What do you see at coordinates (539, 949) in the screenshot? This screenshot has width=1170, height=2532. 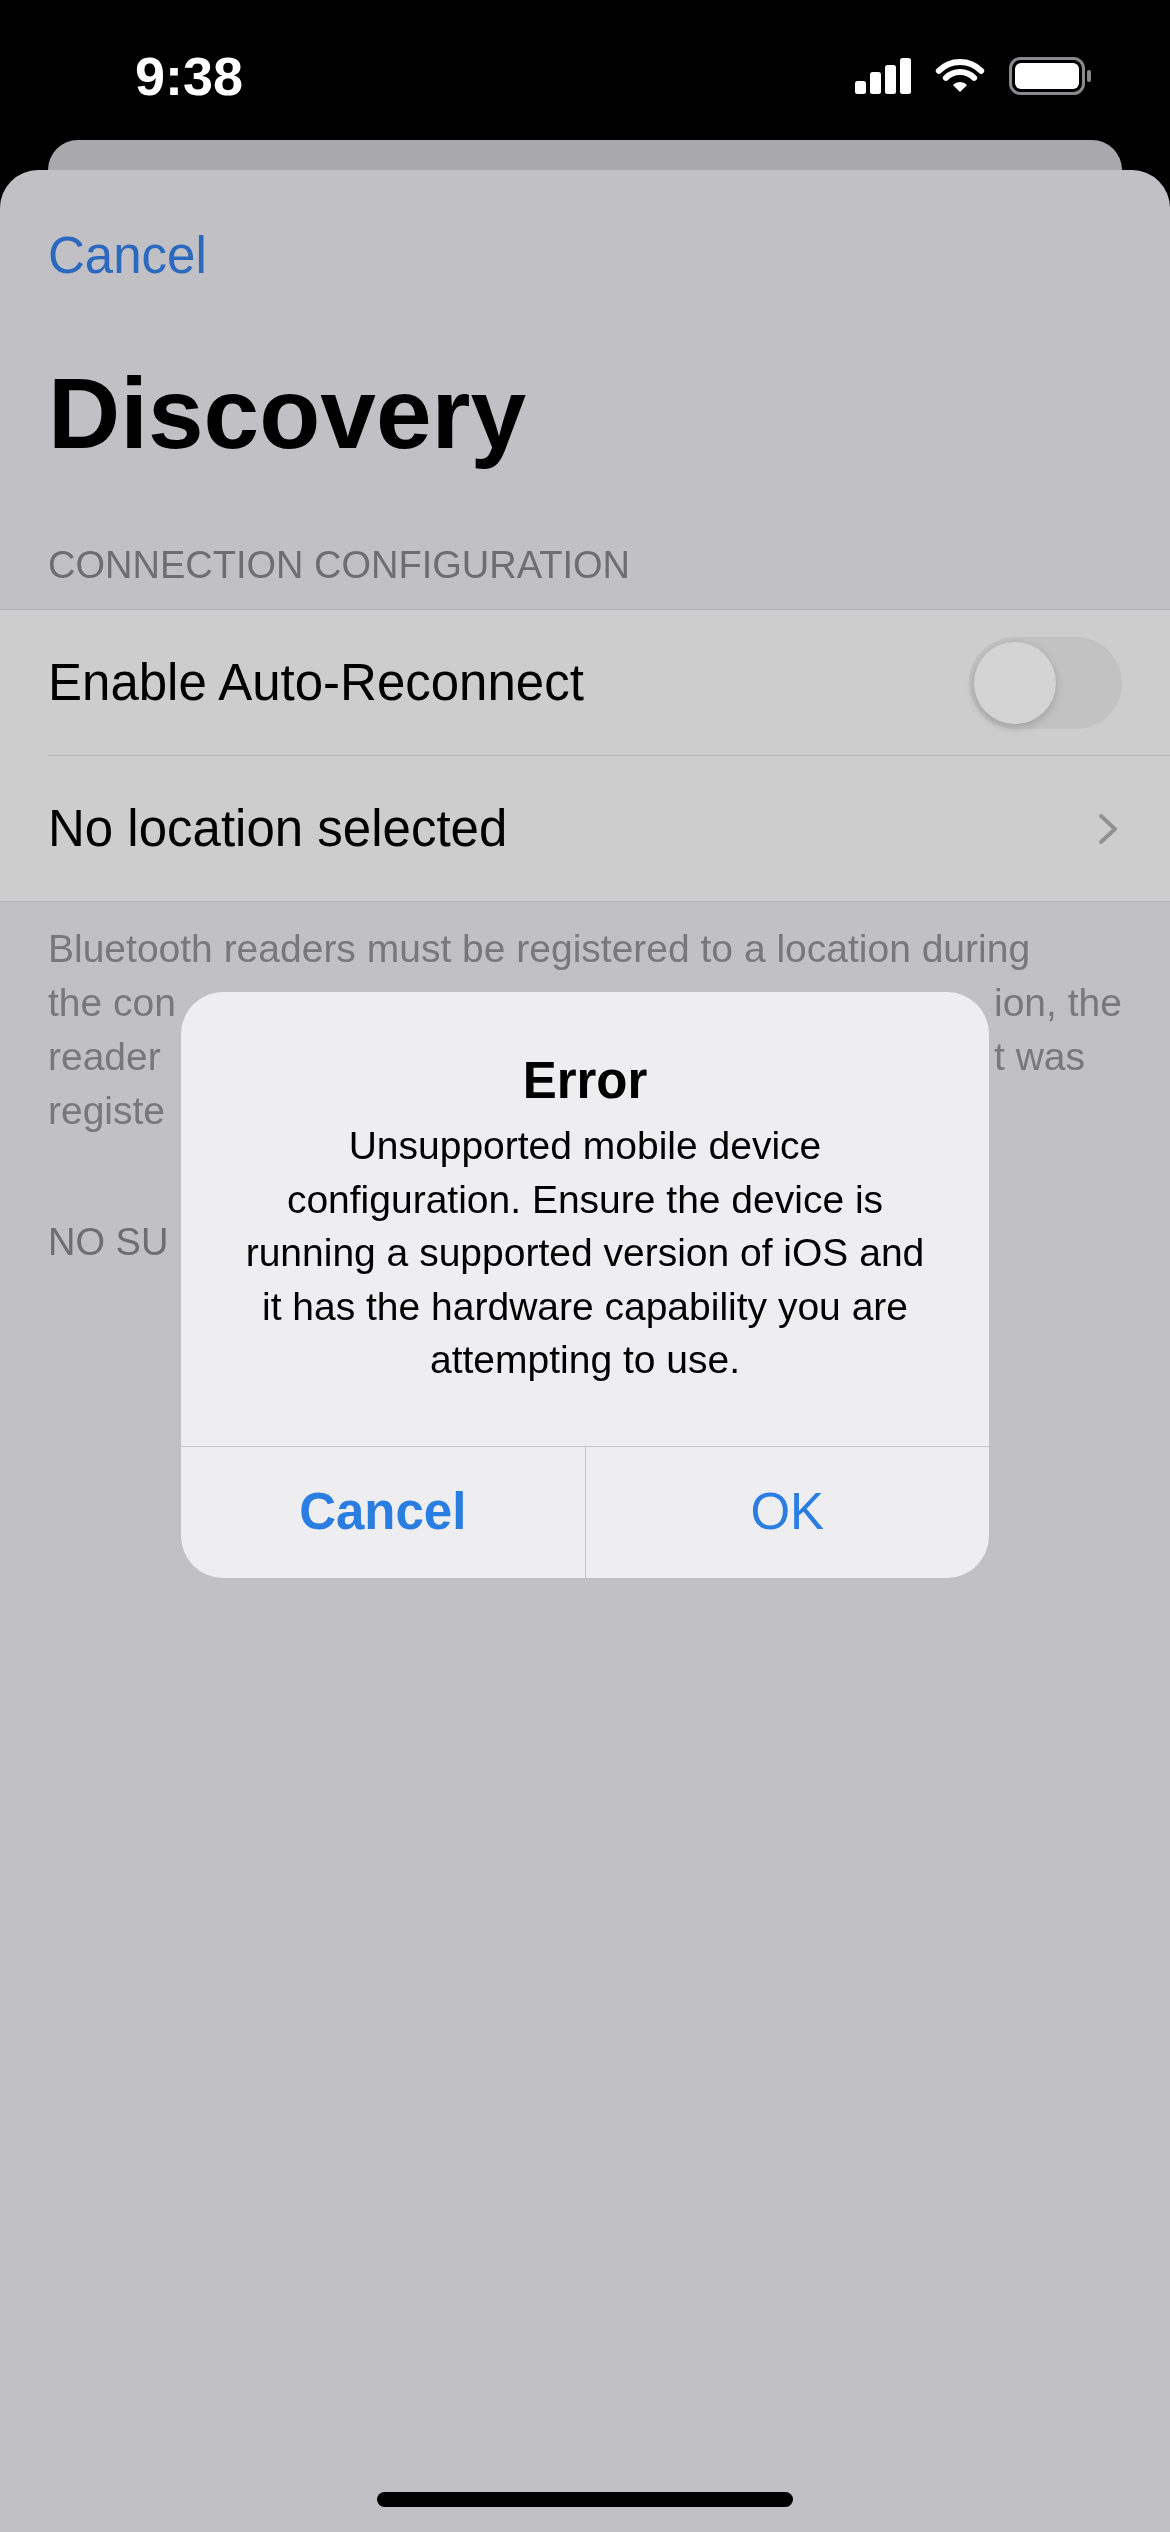 I see `footer-text: Bluetooth readers must be registered to a location during` at bounding box center [539, 949].